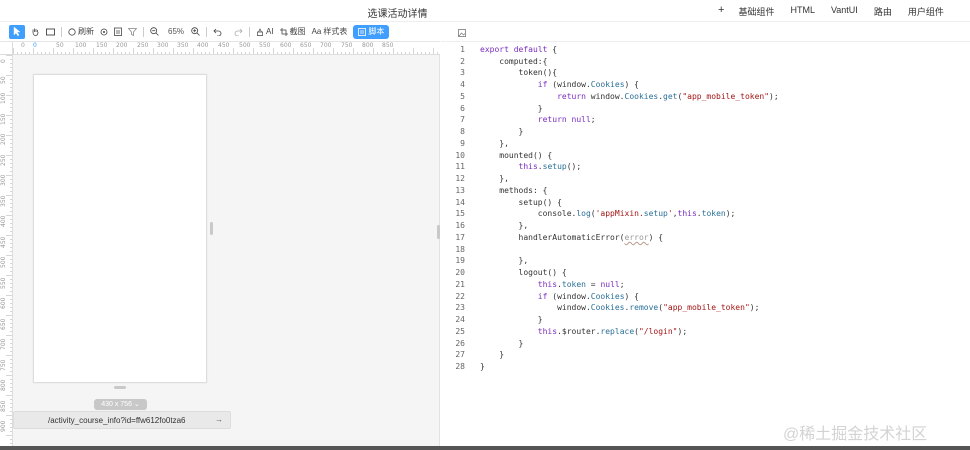 Image resolution: width=970 pixels, height=450 pixels. I want to click on code-line: mounted() {, so click(516, 156).